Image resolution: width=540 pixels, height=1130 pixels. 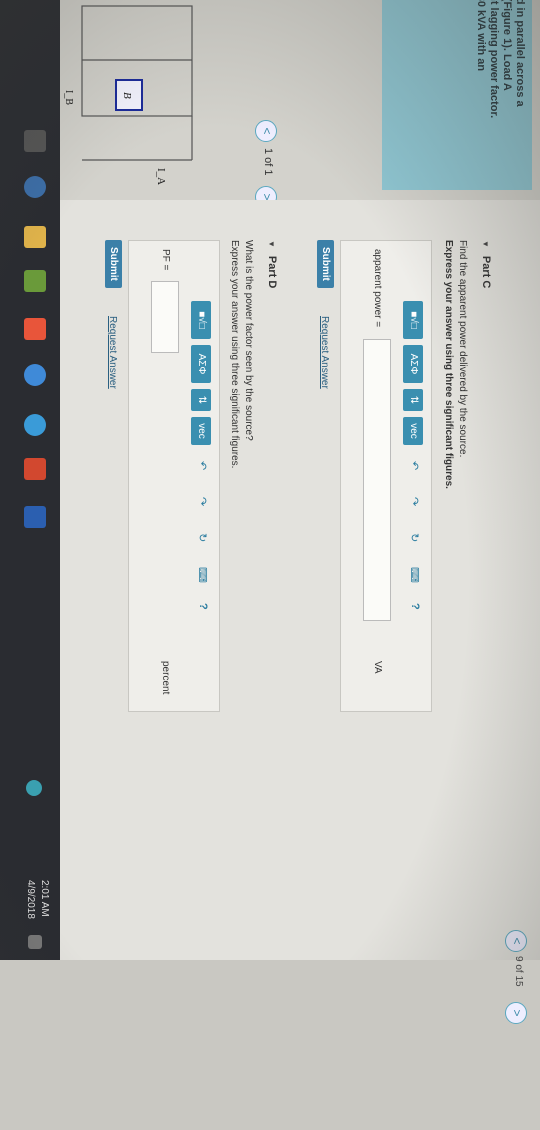 I want to click on part-d-answer-box: ■√□ AΣΦ ⇅ vec ↶ ↷ ↻ ⌨ ? PF = percent, so click(x=174, y=476).